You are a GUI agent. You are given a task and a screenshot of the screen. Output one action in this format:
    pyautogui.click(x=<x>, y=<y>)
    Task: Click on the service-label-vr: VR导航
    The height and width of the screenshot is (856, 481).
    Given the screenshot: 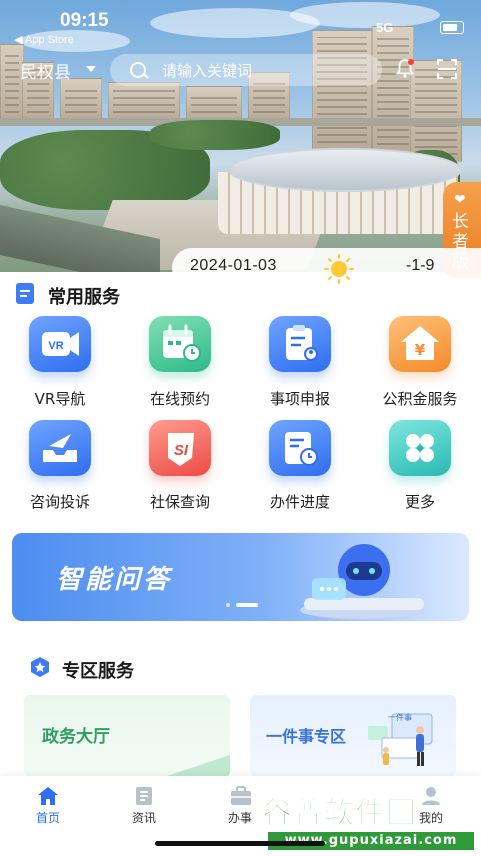 What is the action you would take?
    pyautogui.click(x=60, y=398)
    